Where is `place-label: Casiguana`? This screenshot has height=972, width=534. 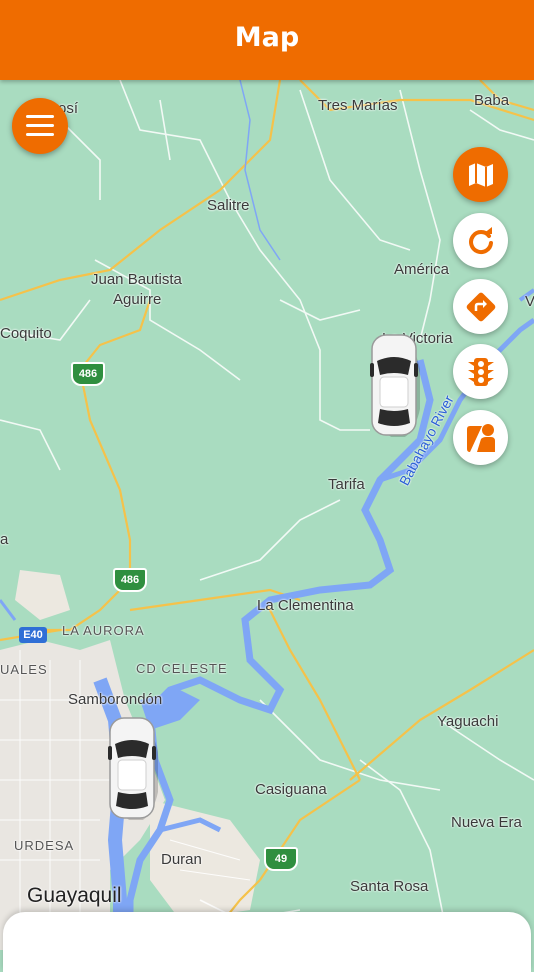 place-label: Casiguana is located at coordinates (291, 789).